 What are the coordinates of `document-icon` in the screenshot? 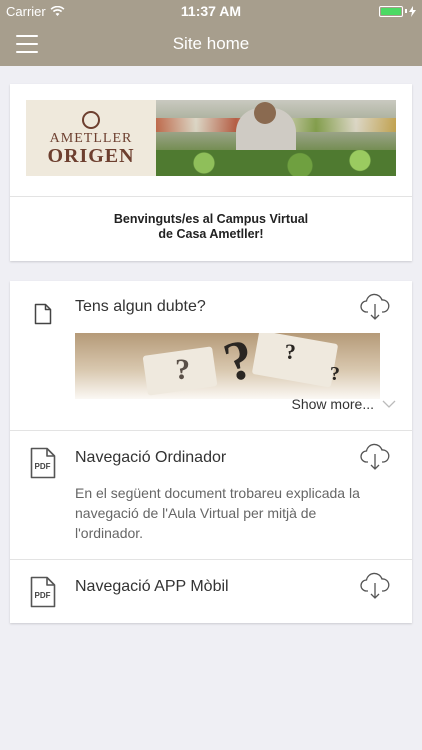 It's located at (43, 314).